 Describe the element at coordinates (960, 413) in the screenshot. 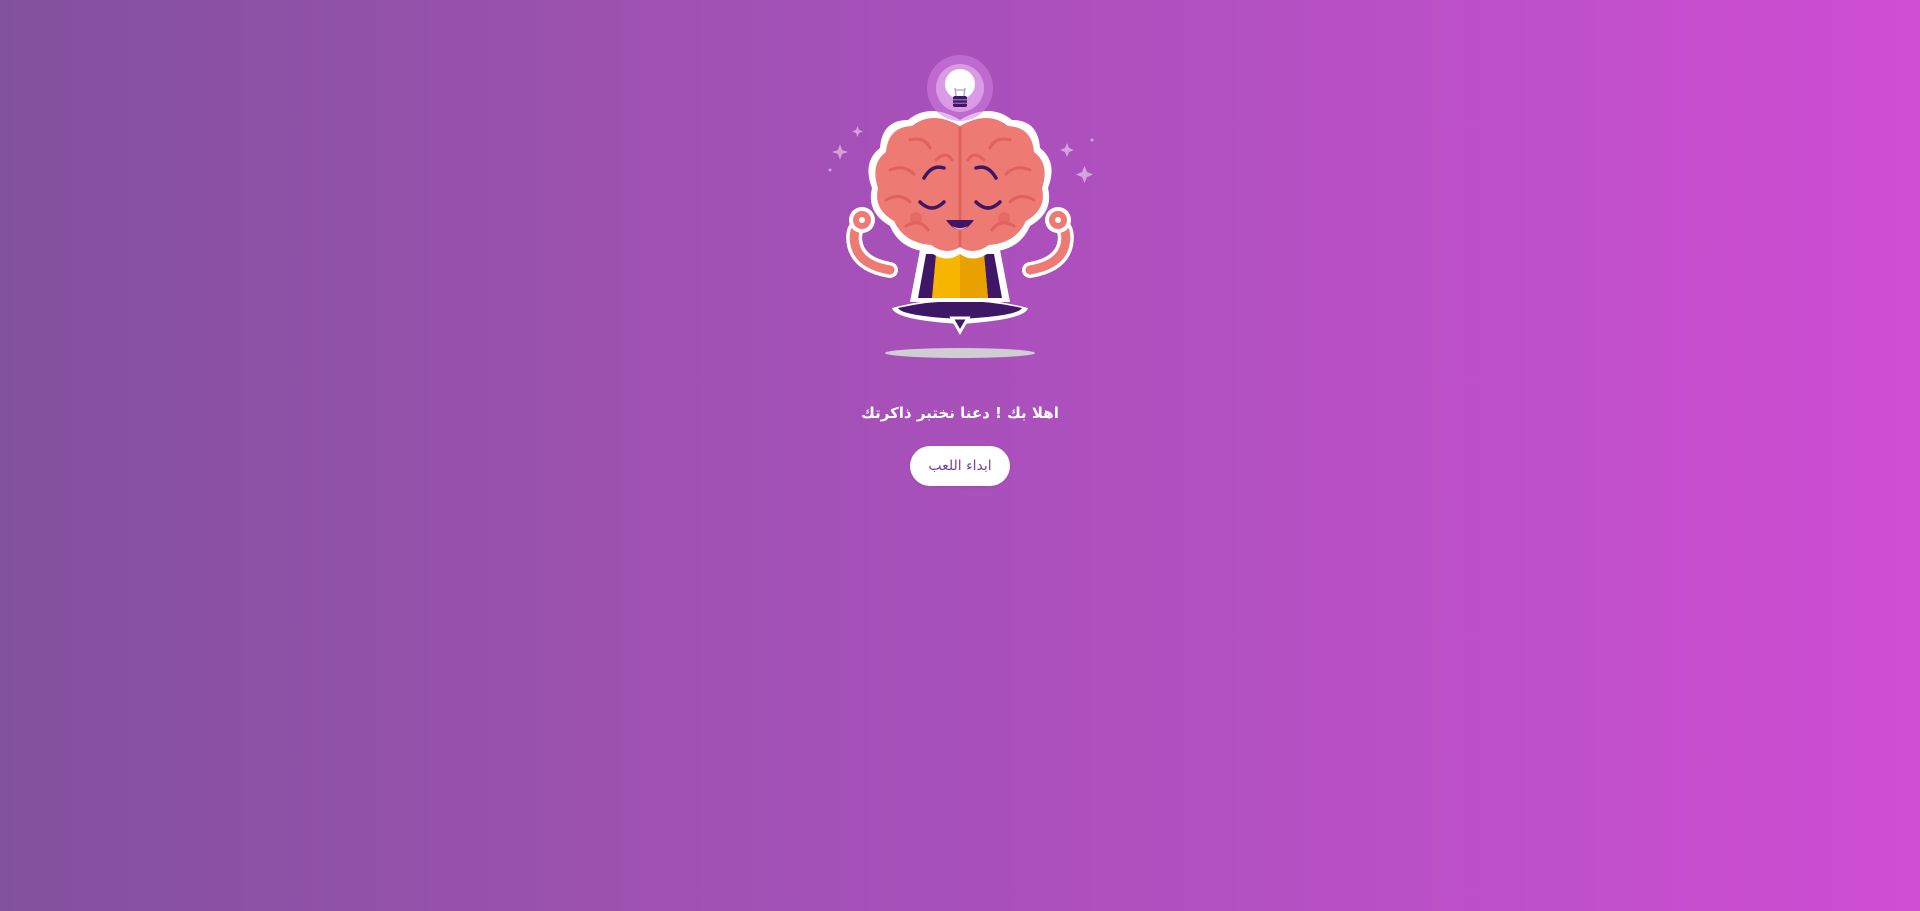

I see `welcome-heading: اهلا بك ! دعنا نختبر ذاكرتك` at that location.